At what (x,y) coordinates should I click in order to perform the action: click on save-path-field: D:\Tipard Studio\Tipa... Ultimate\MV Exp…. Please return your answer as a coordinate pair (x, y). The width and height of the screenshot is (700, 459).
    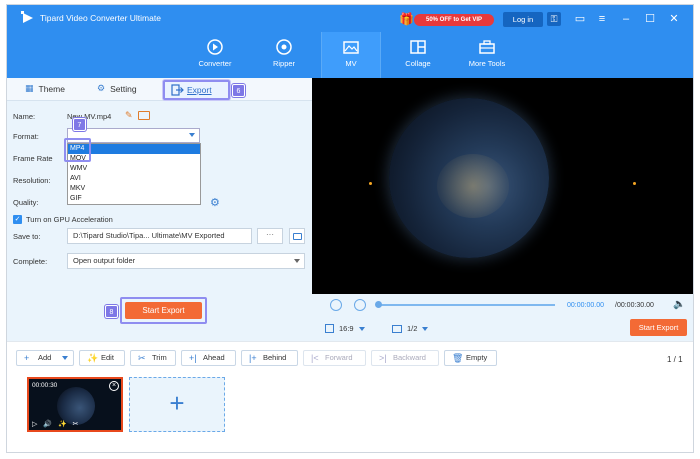
    Looking at the image, I should click on (159, 236).